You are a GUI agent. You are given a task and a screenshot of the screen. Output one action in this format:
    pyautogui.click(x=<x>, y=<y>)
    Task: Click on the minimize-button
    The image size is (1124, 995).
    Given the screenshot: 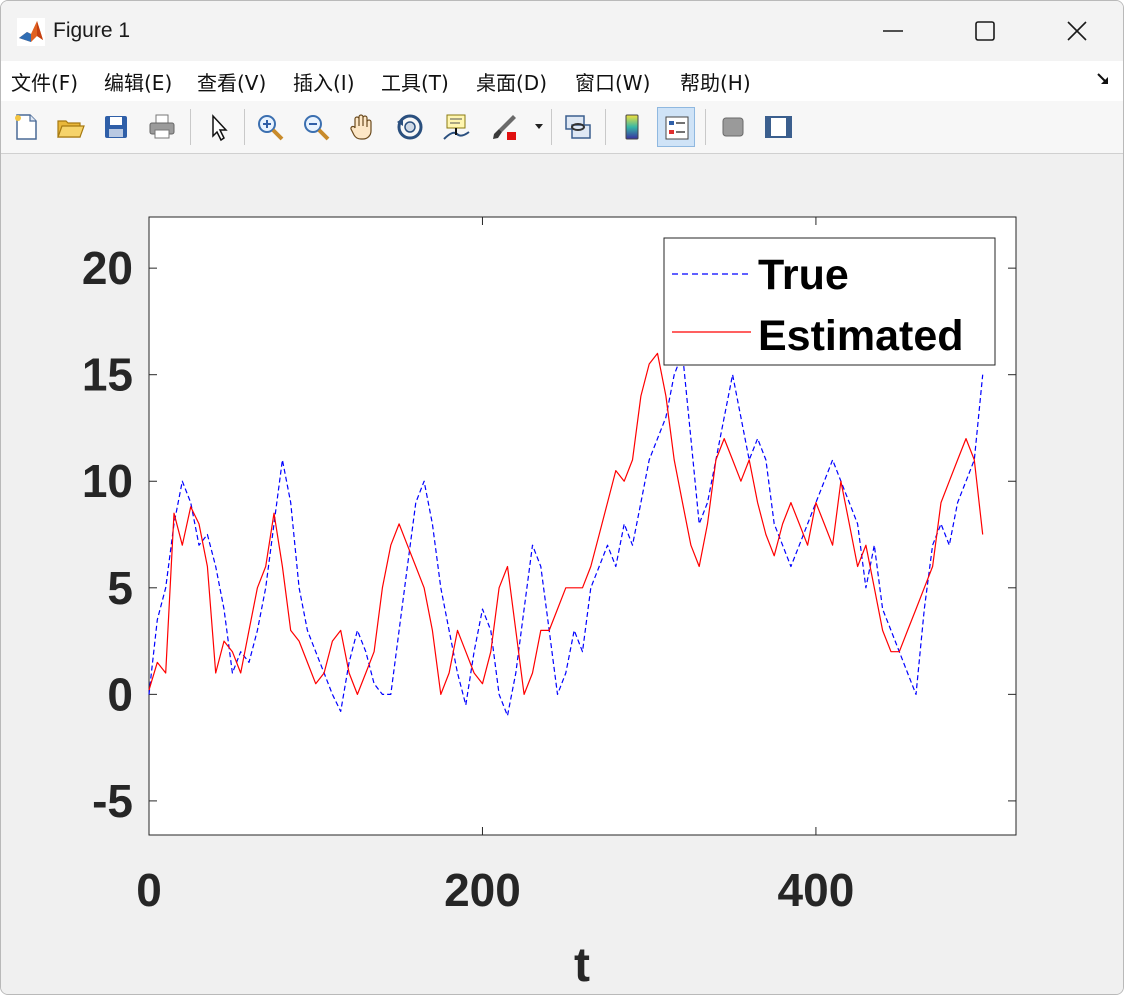 What is the action you would take?
    pyautogui.click(x=893, y=31)
    